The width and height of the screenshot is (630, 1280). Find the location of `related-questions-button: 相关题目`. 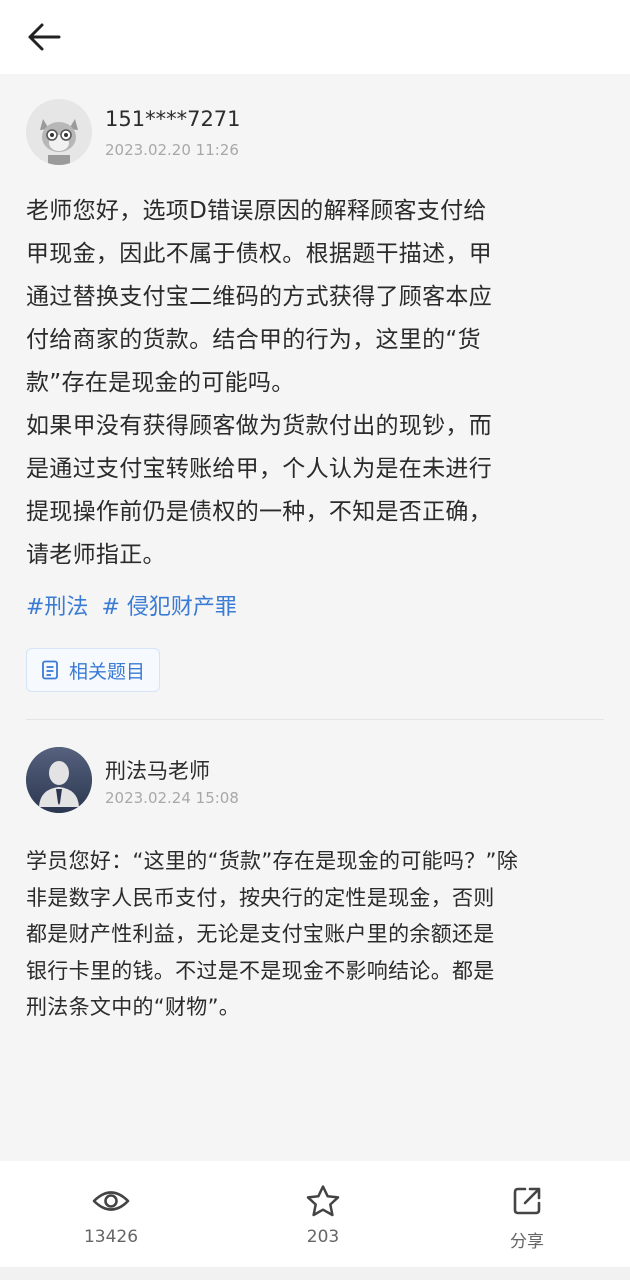

related-questions-button: 相关题目 is located at coordinates (93, 670).